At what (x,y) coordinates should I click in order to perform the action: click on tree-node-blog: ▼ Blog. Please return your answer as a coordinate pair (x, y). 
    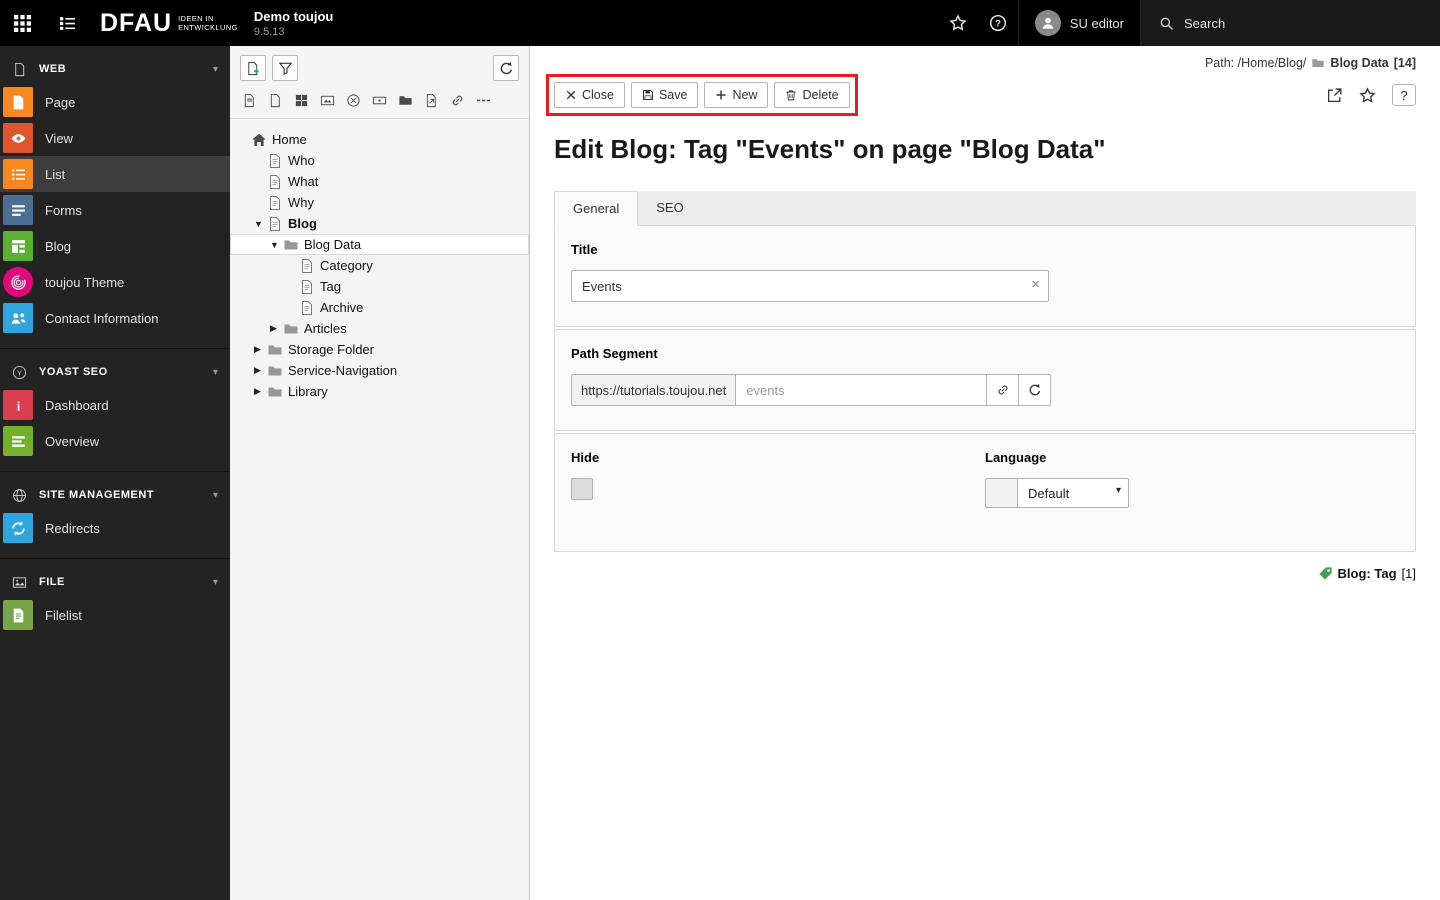
    Looking at the image, I should click on (379, 223).